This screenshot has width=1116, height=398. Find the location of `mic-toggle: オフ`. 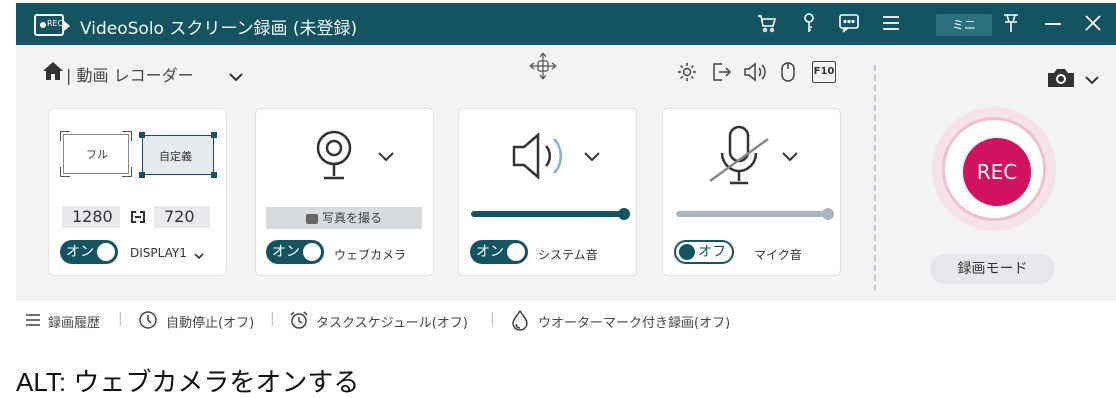

mic-toggle: オフ is located at coordinates (704, 252).